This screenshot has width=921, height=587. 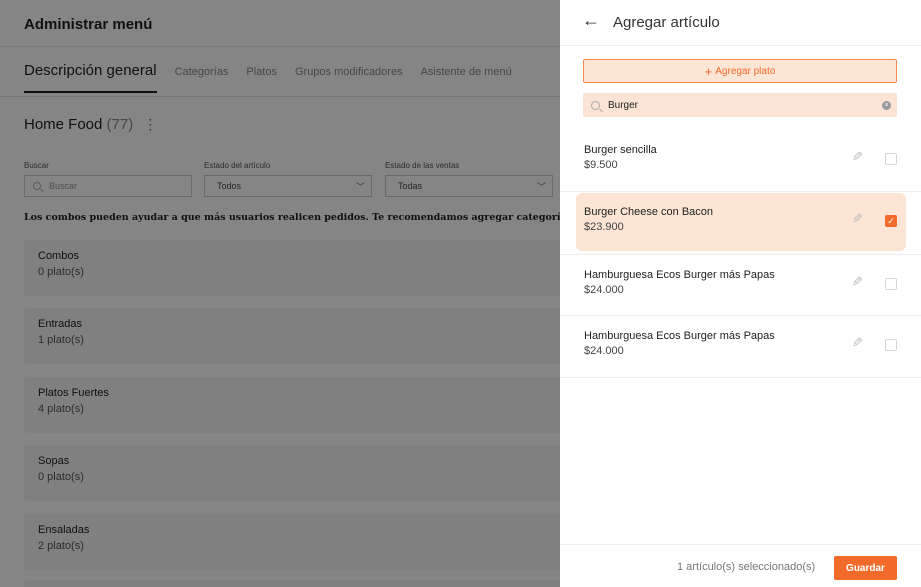 What do you see at coordinates (886, 105) in the screenshot?
I see `clear-icon: ×` at bounding box center [886, 105].